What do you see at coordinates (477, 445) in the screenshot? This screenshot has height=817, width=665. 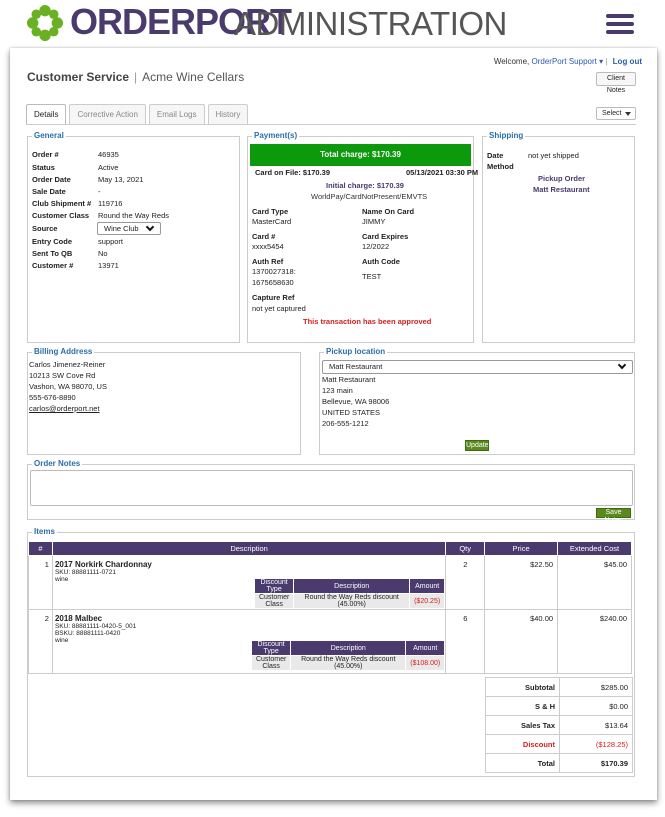 I see `update-button: Update` at bounding box center [477, 445].